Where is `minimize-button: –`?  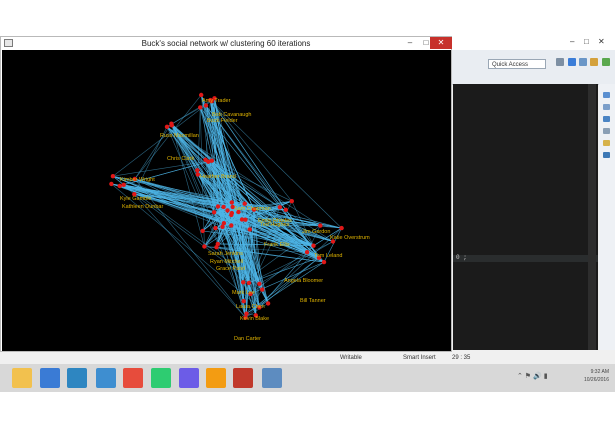 minimize-button: – is located at coordinates (410, 43).